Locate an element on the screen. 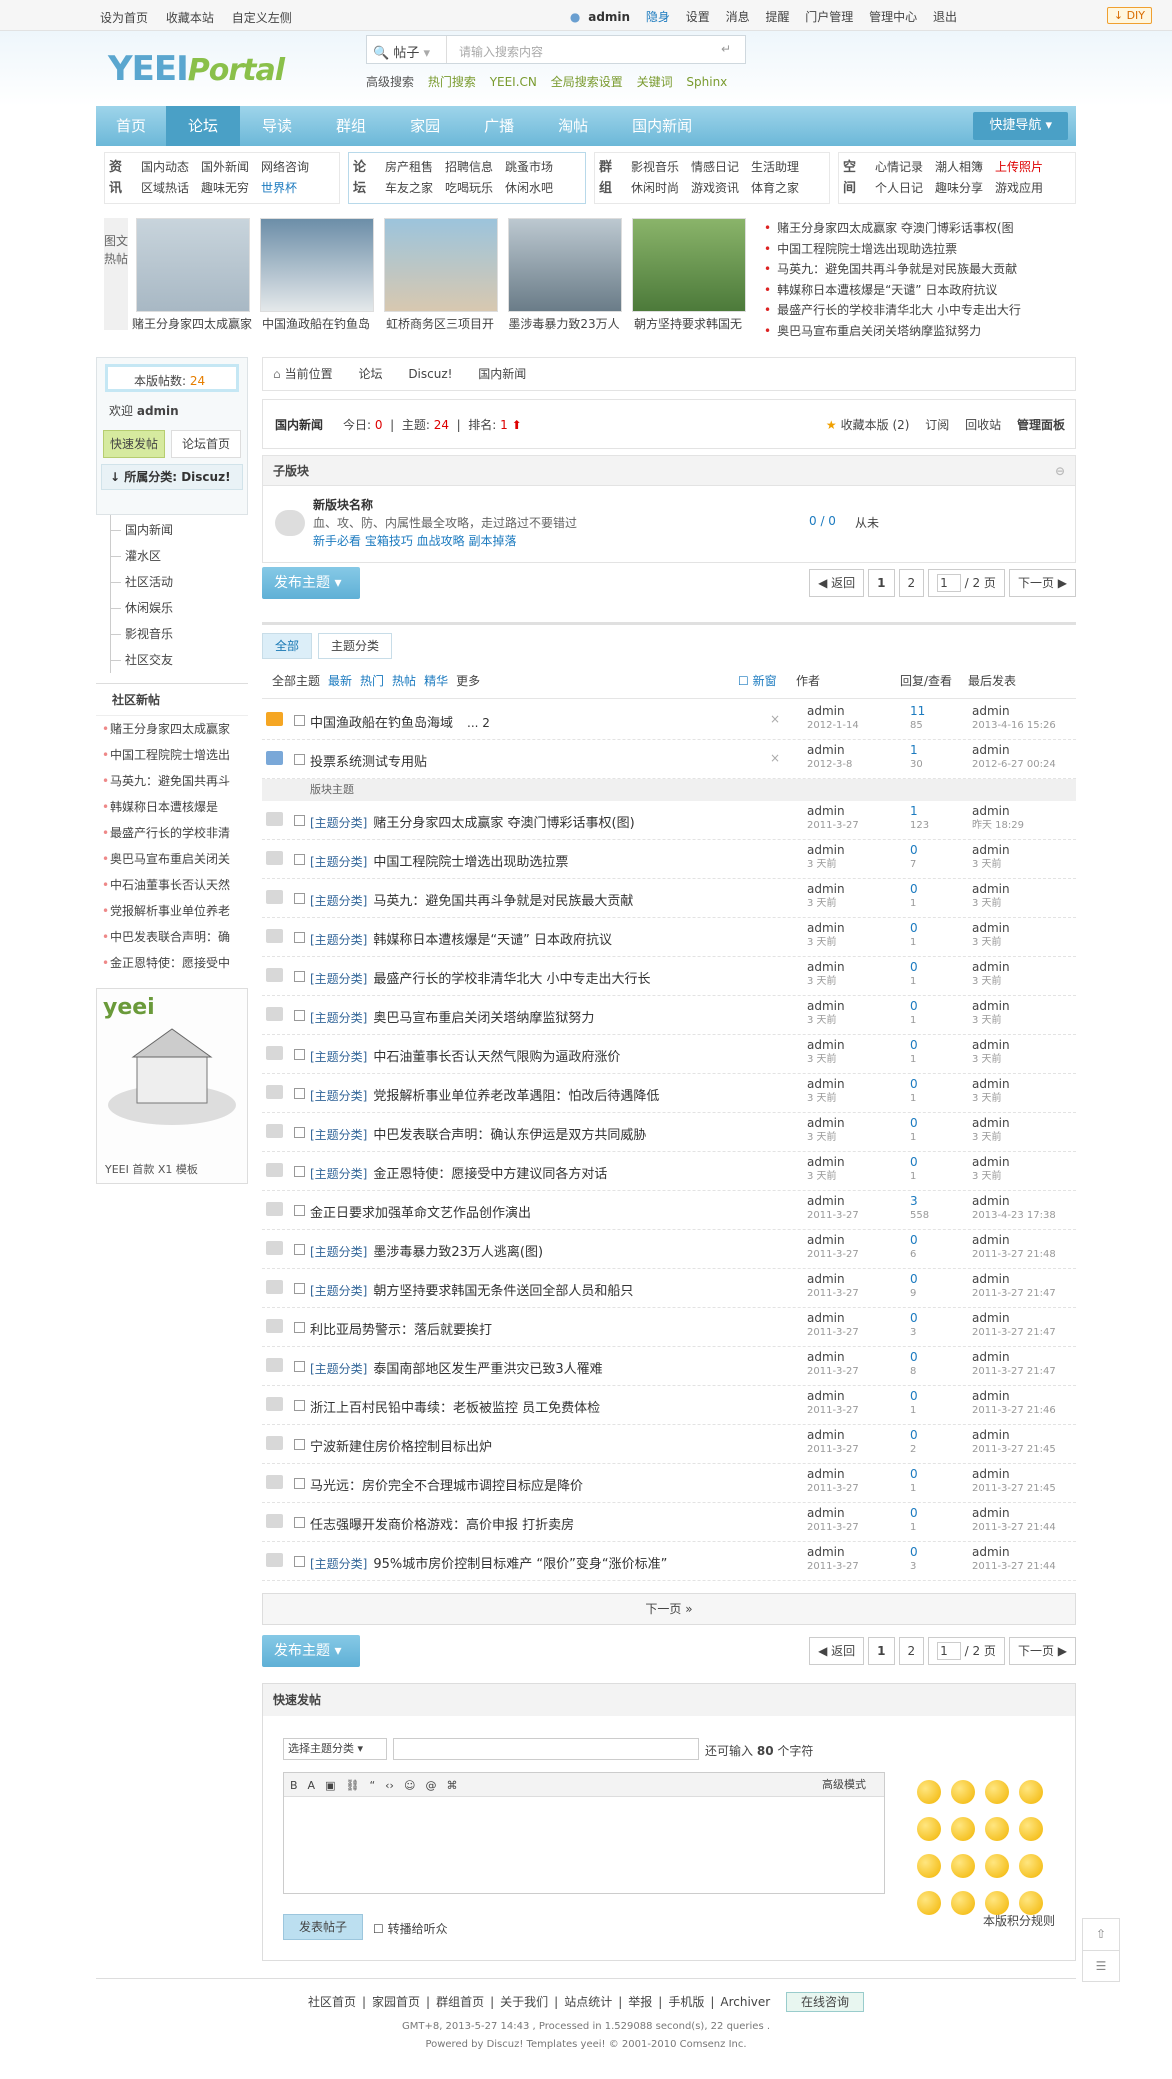 This screenshot has height=2079, width=1172. submit-post-button: 发表帖子 is located at coordinates (323, 1927).